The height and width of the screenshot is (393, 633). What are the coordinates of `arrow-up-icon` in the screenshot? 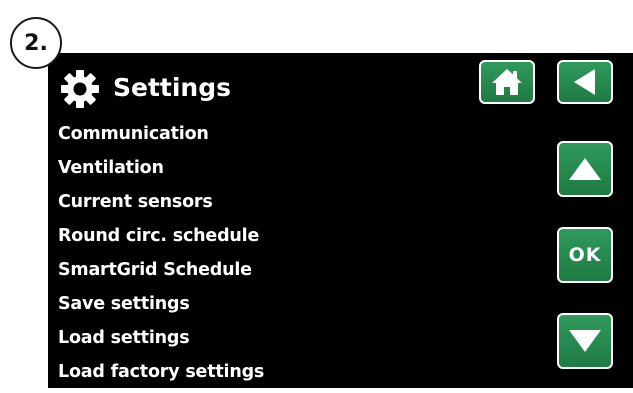 It's located at (585, 169).